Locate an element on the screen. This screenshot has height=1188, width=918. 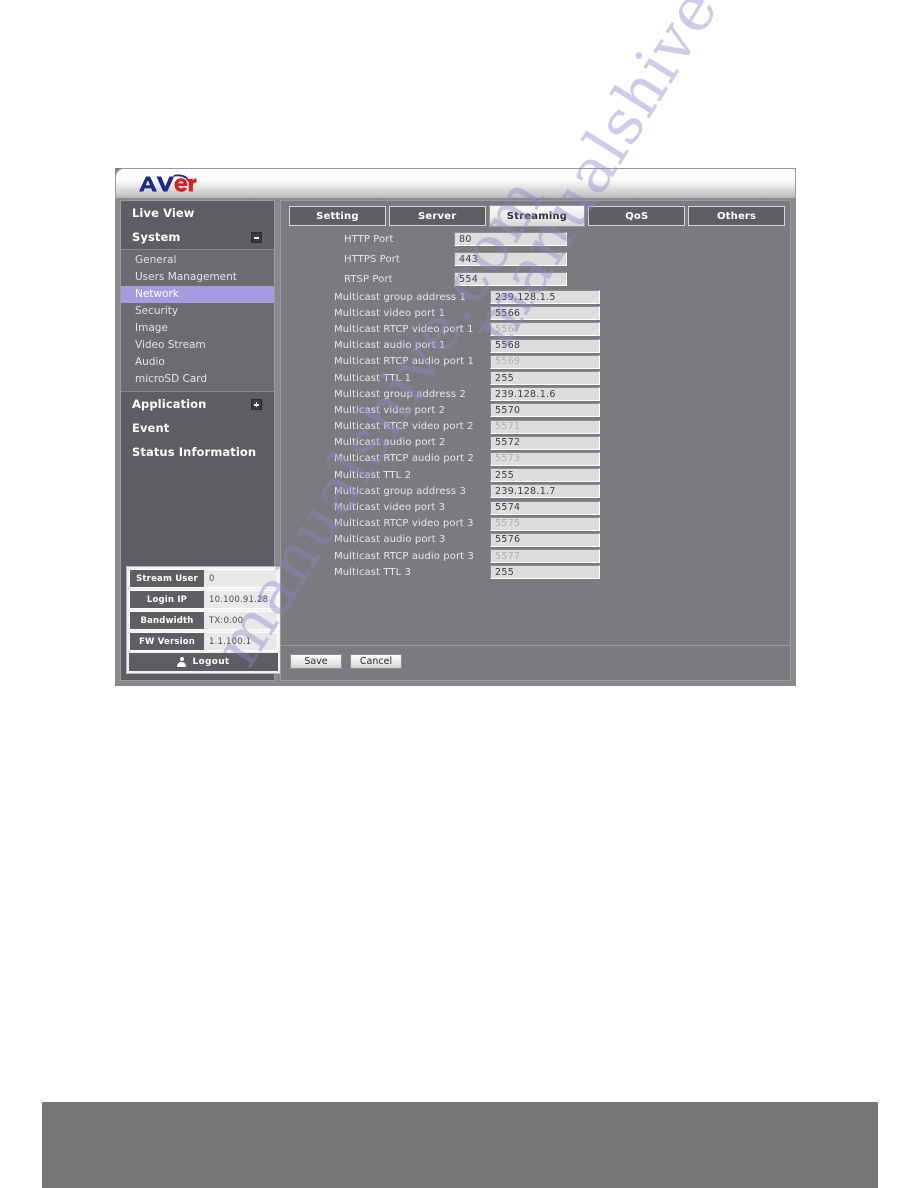
sidebar-item-label: Audio is located at coordinates (150, 362).